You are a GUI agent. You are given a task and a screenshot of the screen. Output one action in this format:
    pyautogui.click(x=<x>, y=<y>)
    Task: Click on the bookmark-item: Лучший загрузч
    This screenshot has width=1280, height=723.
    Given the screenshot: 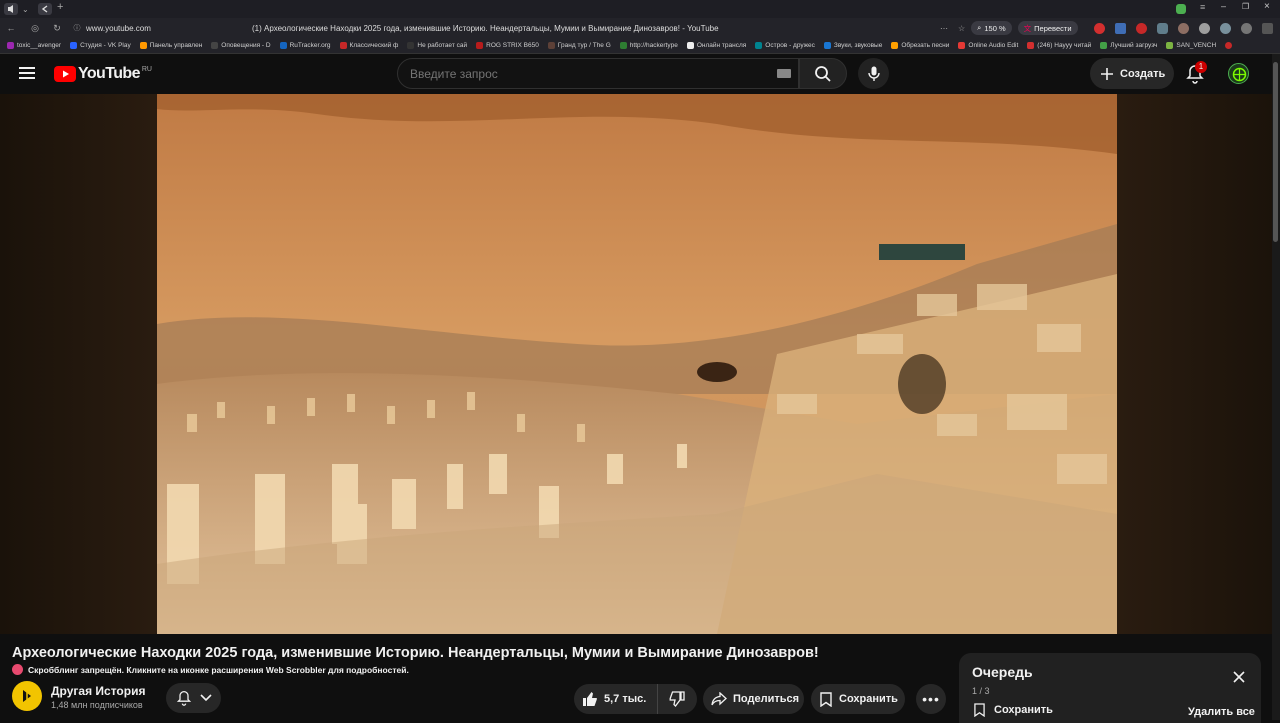 What is the action you would take?
    pyautogui.click(x=1128, y=45)
    